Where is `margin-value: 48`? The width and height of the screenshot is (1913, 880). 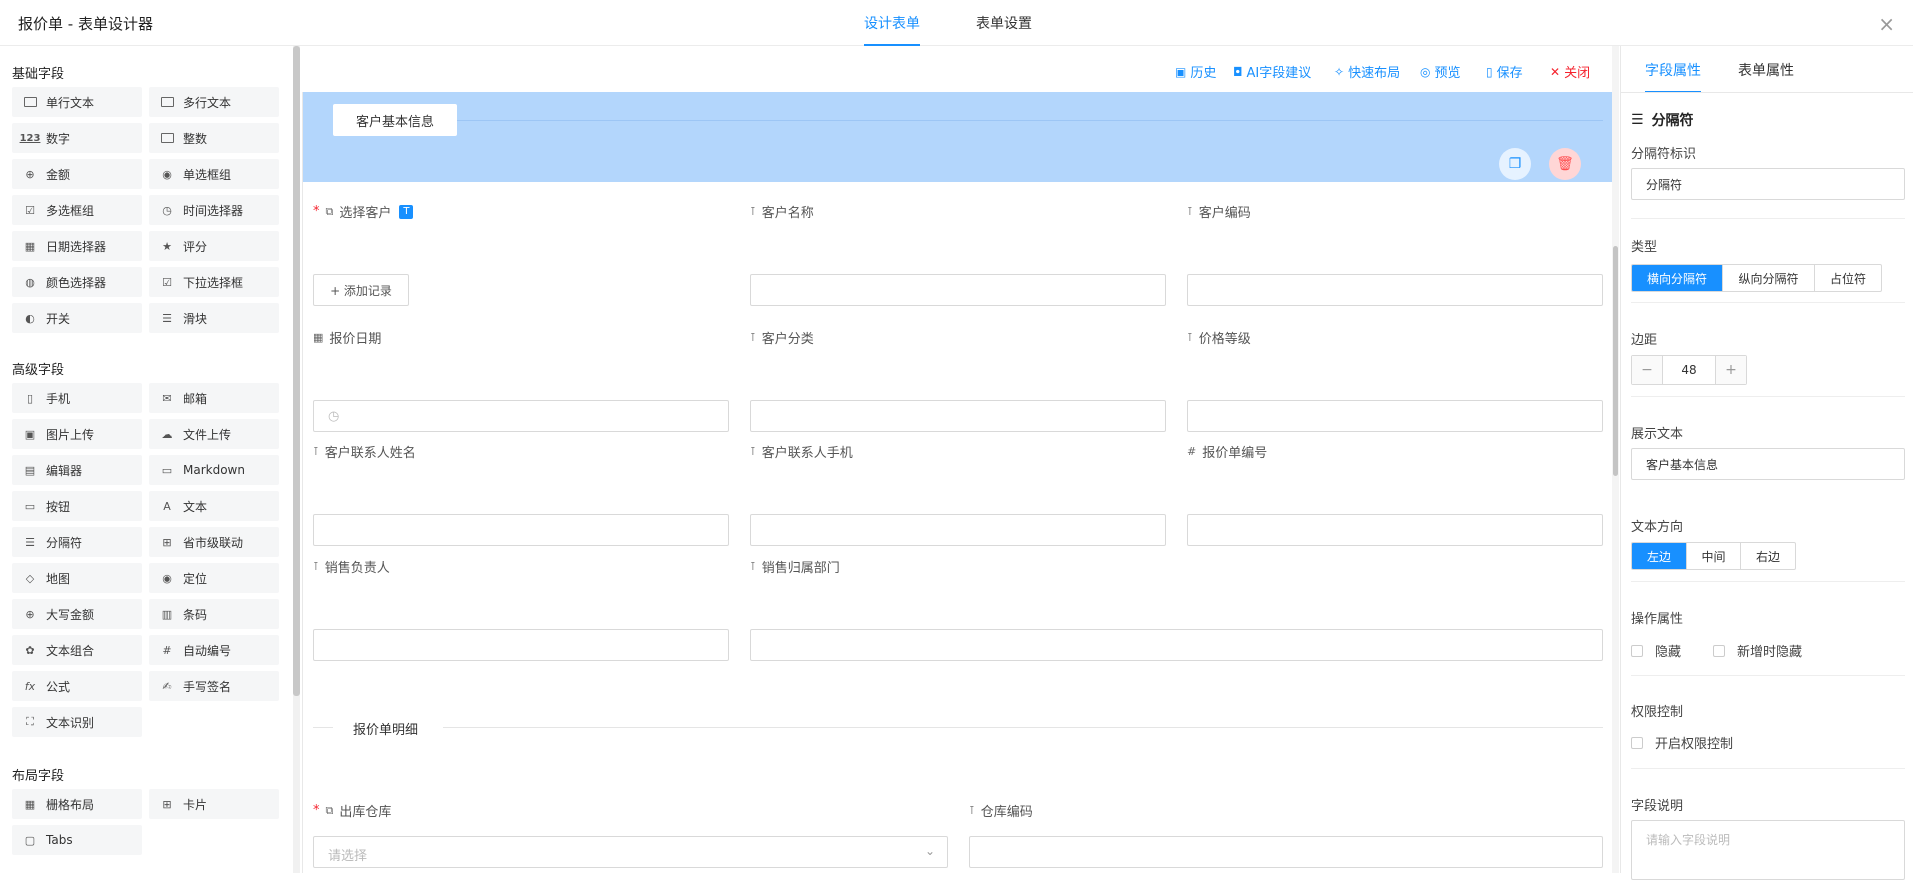
margin-value: 48 is located at coordinates (1689, 370).